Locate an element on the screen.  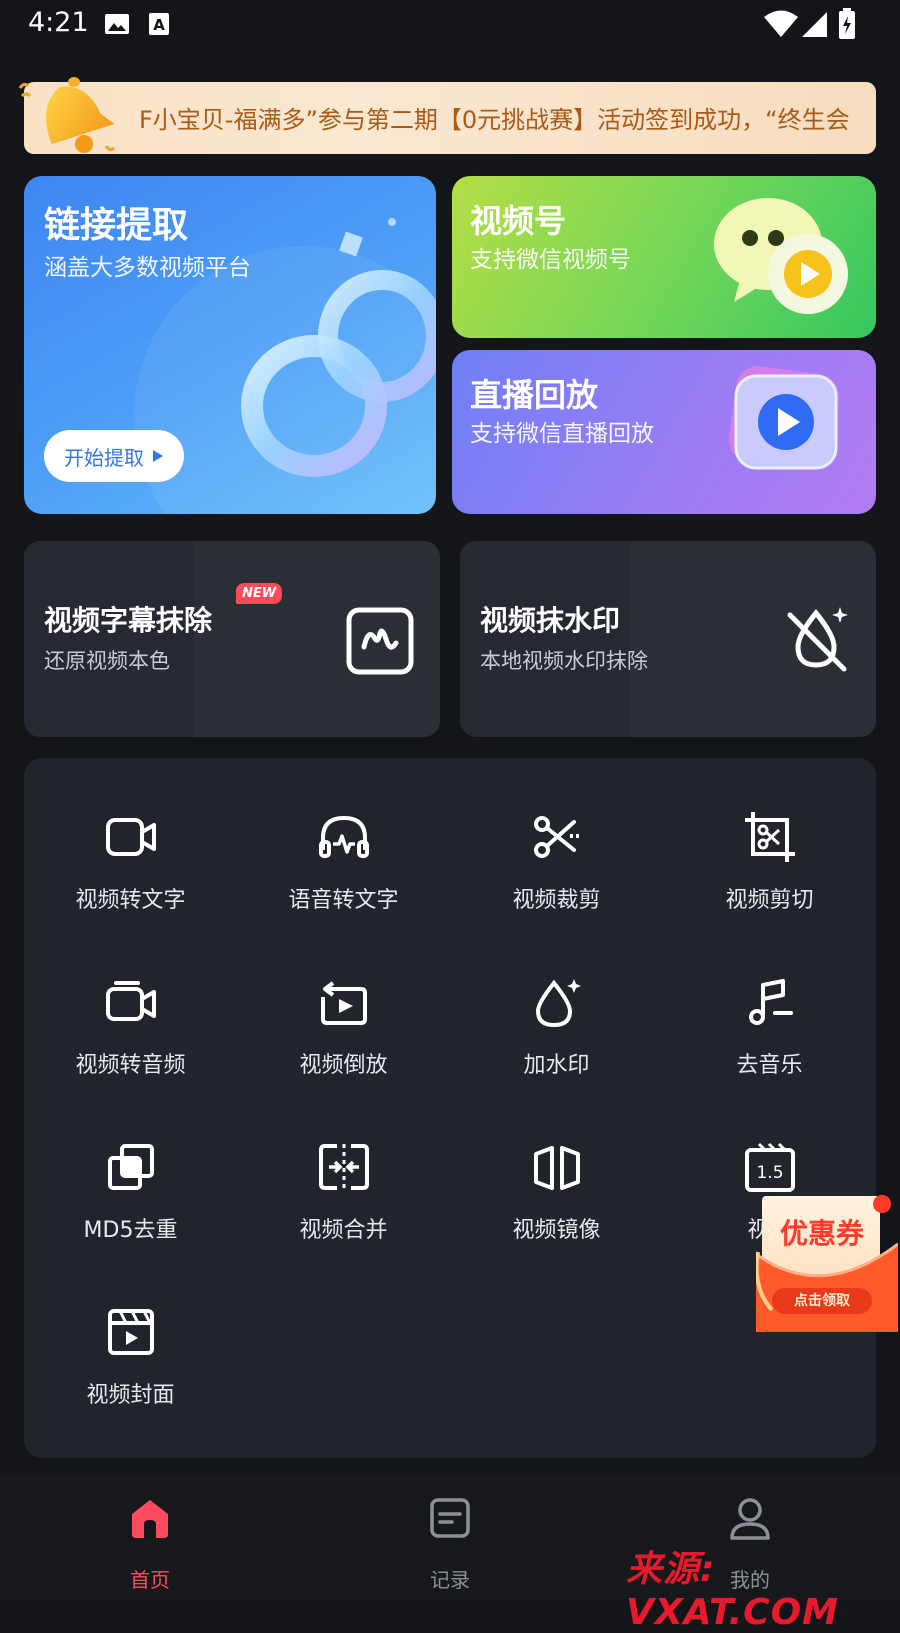
headphones-icon is located at coordinates (344, 836).